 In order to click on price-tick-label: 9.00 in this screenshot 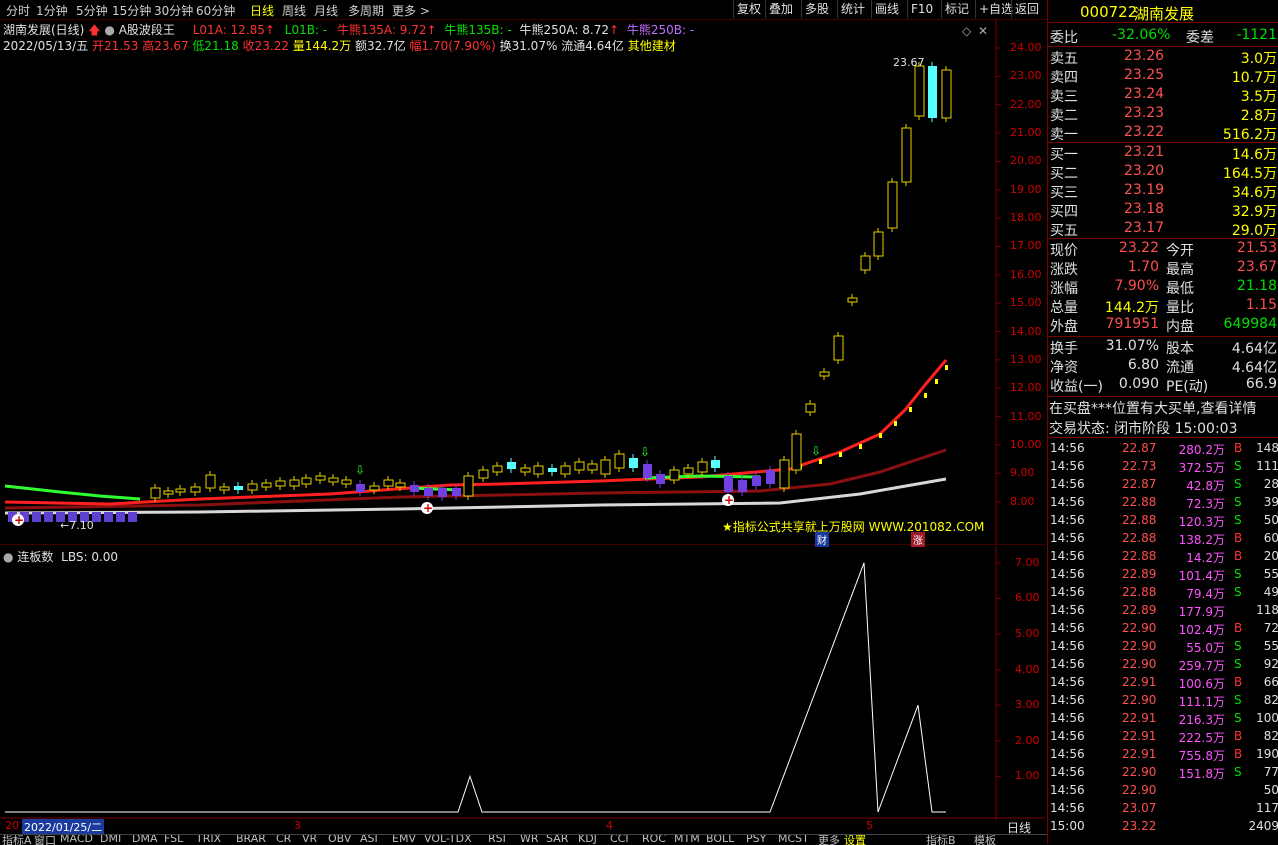, I will do `click(1022, 473)`.